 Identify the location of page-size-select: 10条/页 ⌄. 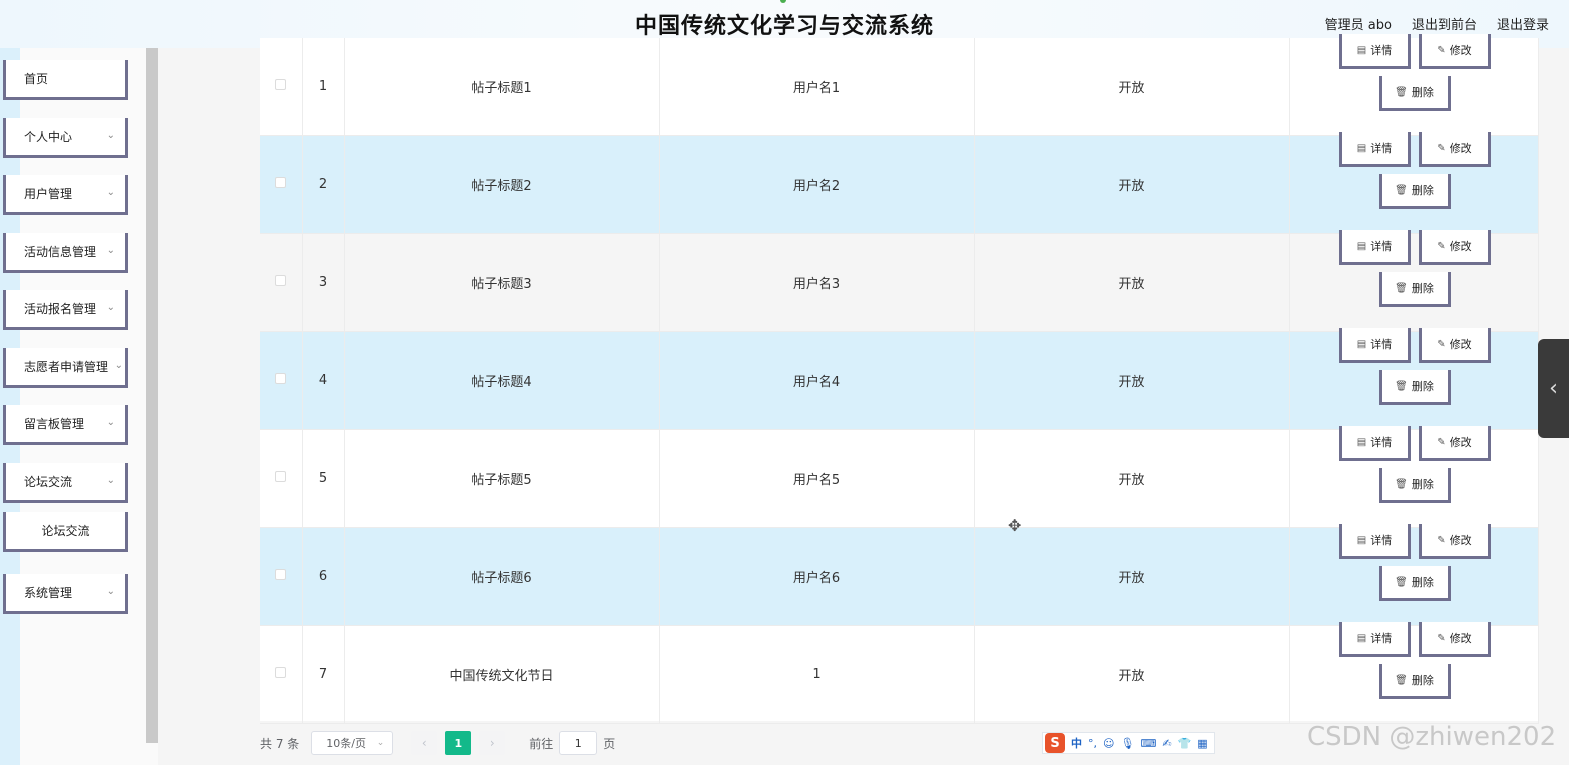
(352, 743).